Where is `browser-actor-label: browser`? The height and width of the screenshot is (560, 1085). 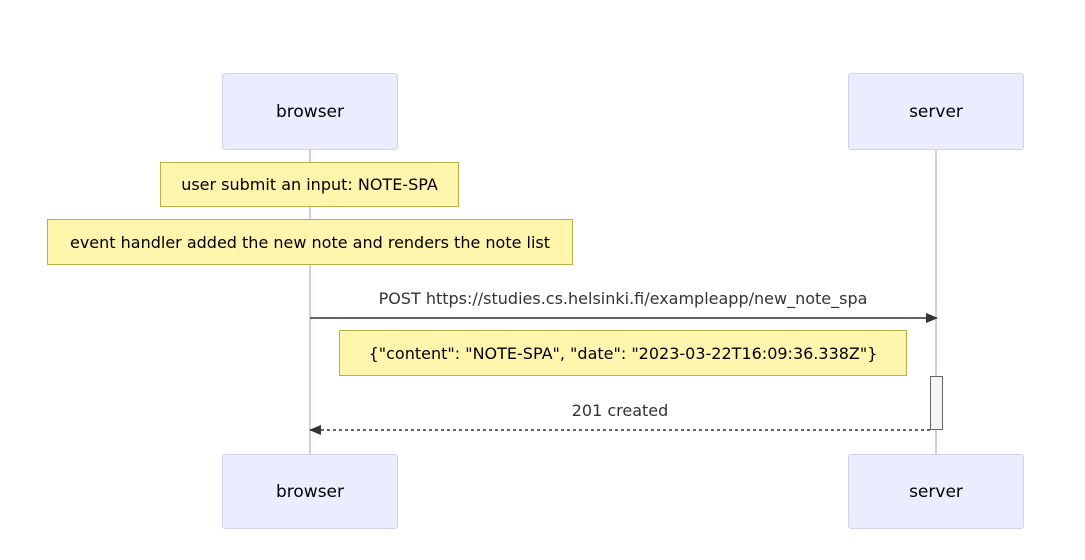
browser-actor-label: browser is located at coordinates (310, 491).